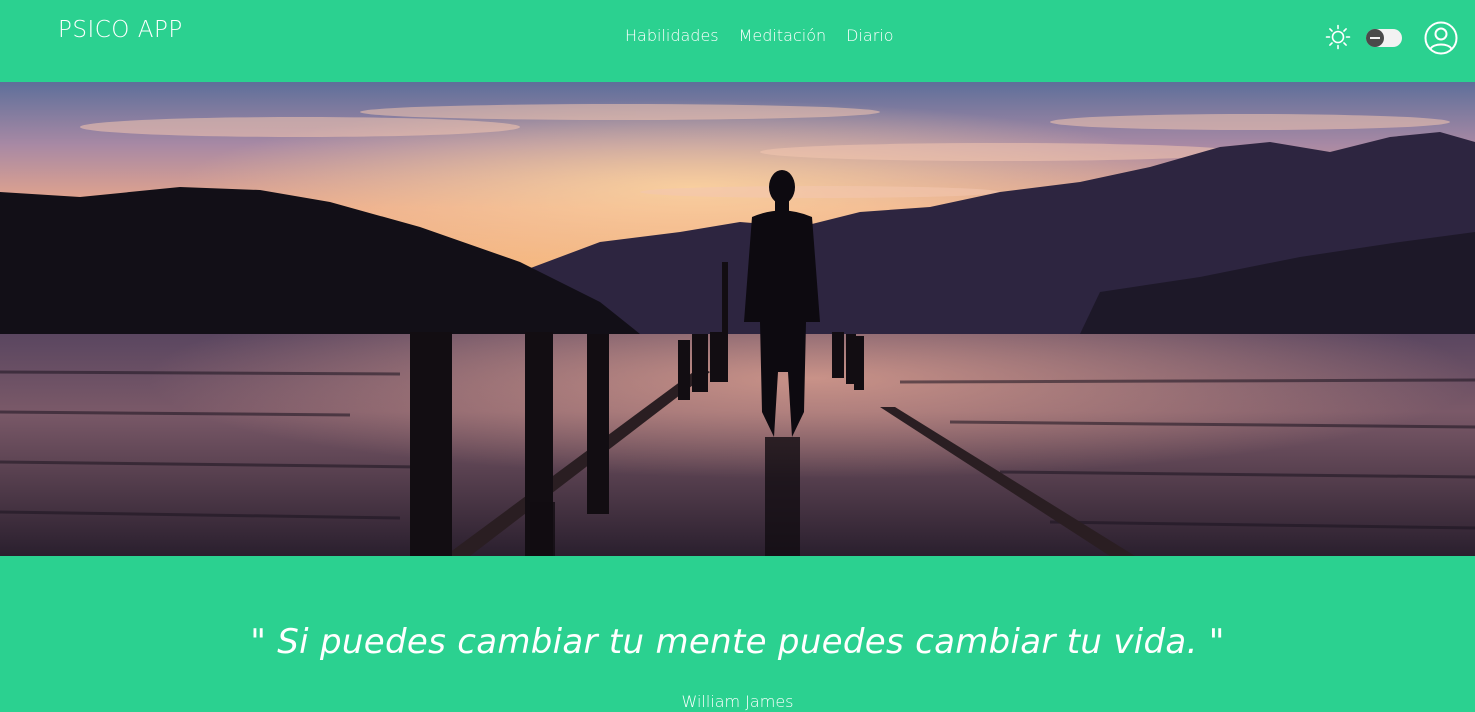  What do you see at coordinates (783, 35) in the screenshot?
I see `nav-link-meditacion: Meditación` at bounding box center [783, 35].